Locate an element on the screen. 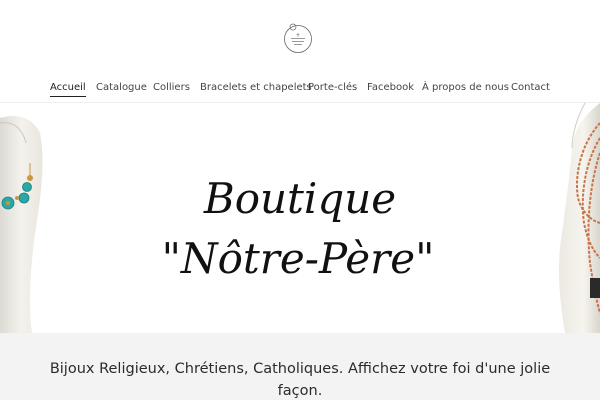 Image resolution: width=600 pixels, height=400 pixels. nav-item-accueil: Accueil is located at coordinates (68, 88).